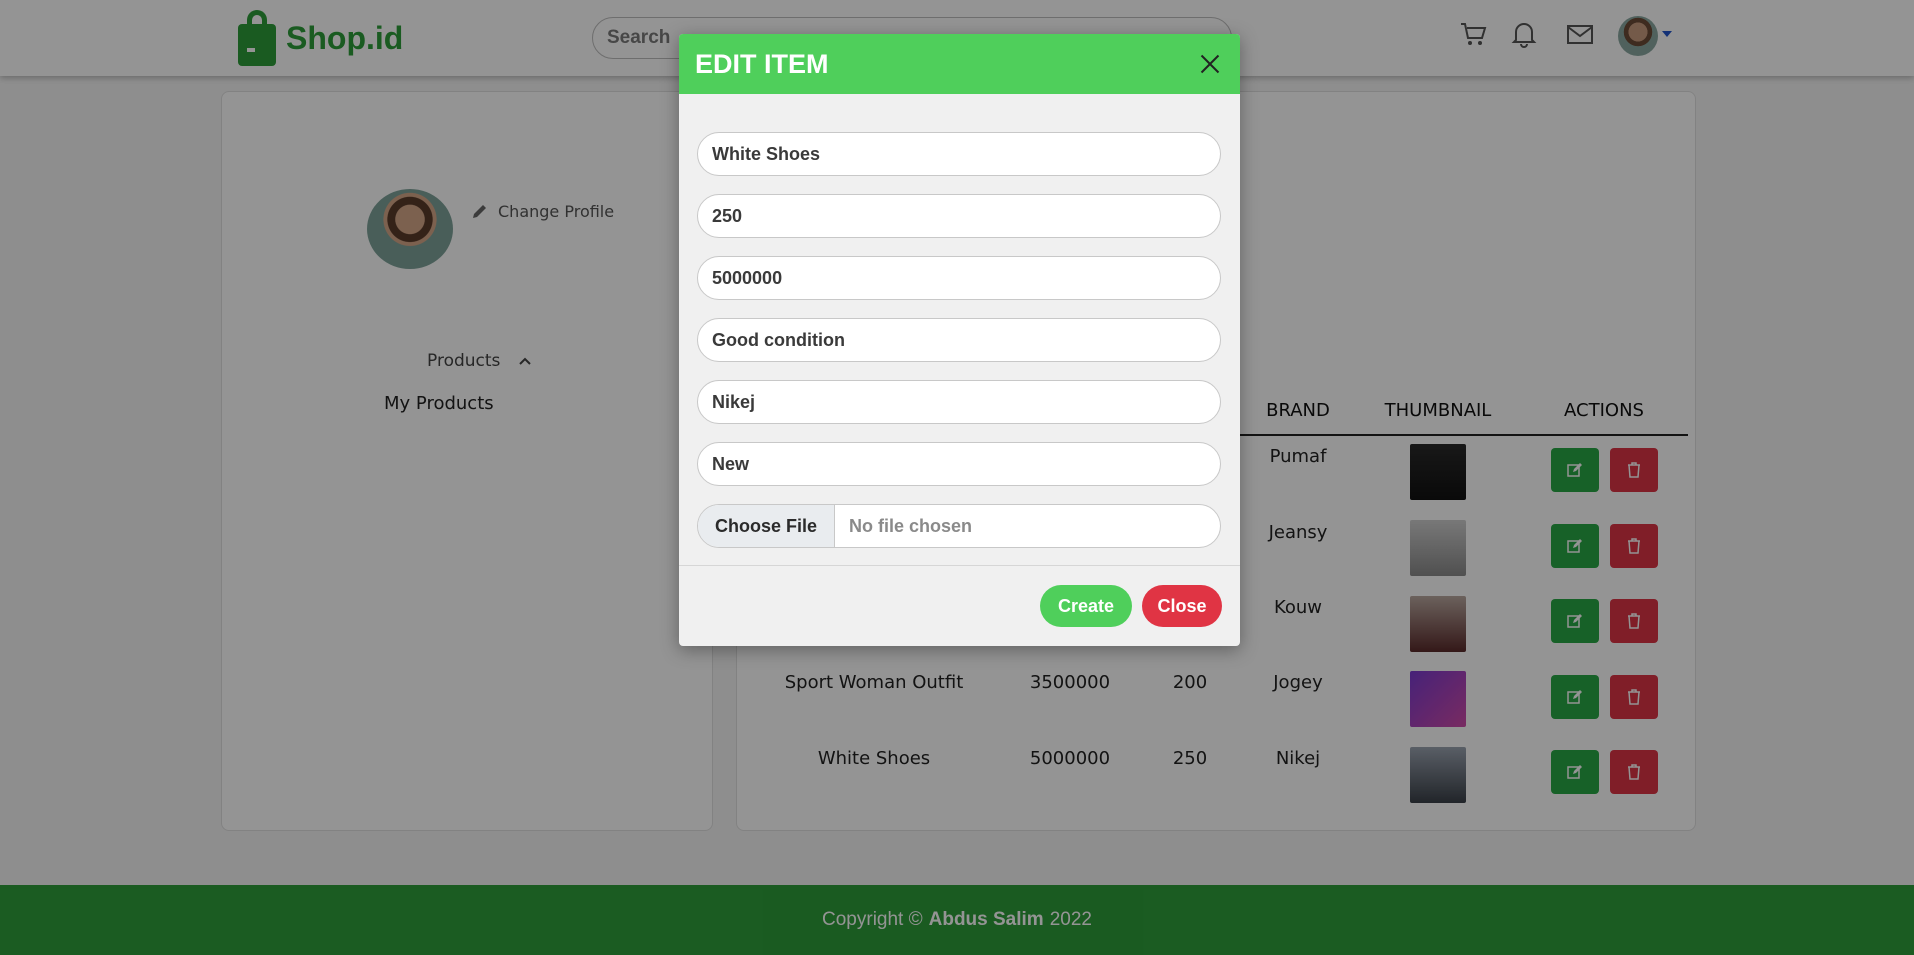  What do you see at coordinates (1182, 606) in the screenshot?
I see `close-button: Close` at bounding box center [1182, 606].